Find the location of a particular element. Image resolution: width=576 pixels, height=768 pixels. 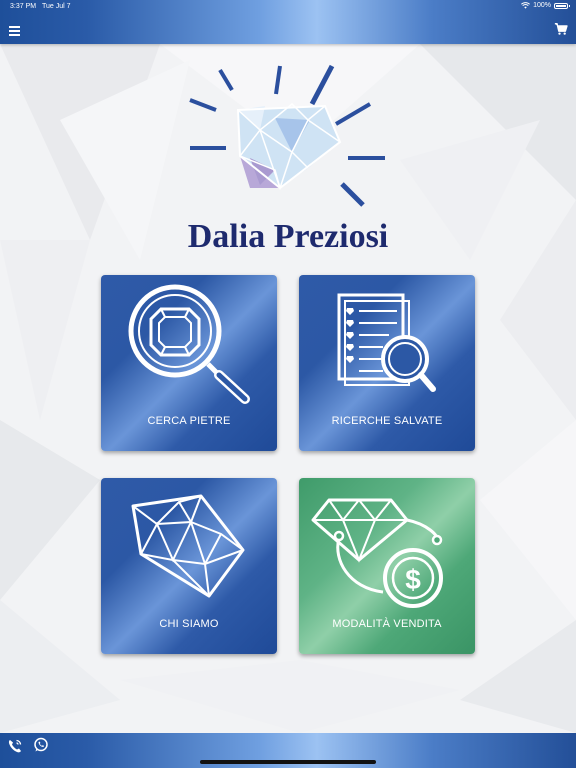

tile-cerca-pietre: CERCA PIETRE is located at coordinates (189, 363).